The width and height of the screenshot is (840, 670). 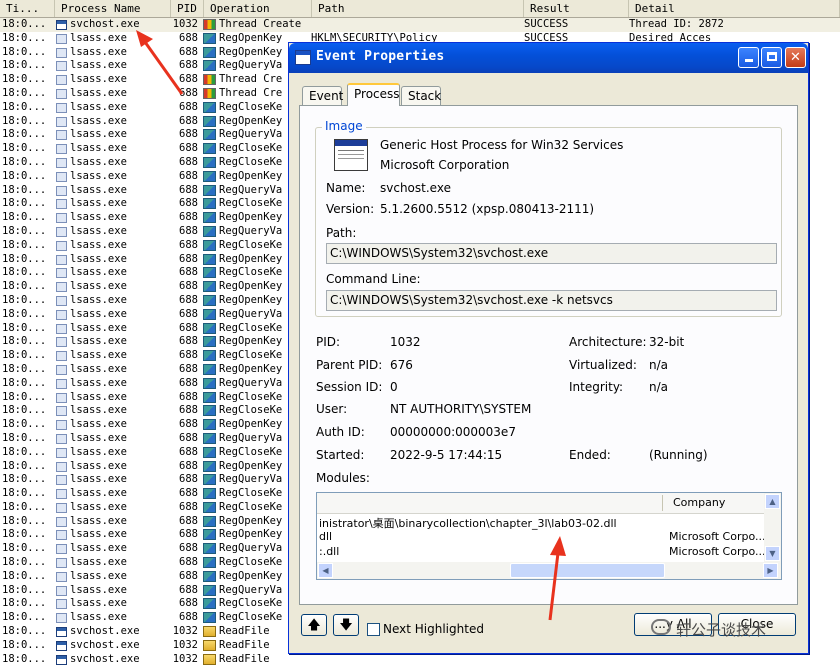 I want to click on previous-event-button: 🡅, so click(x=314, y=625).